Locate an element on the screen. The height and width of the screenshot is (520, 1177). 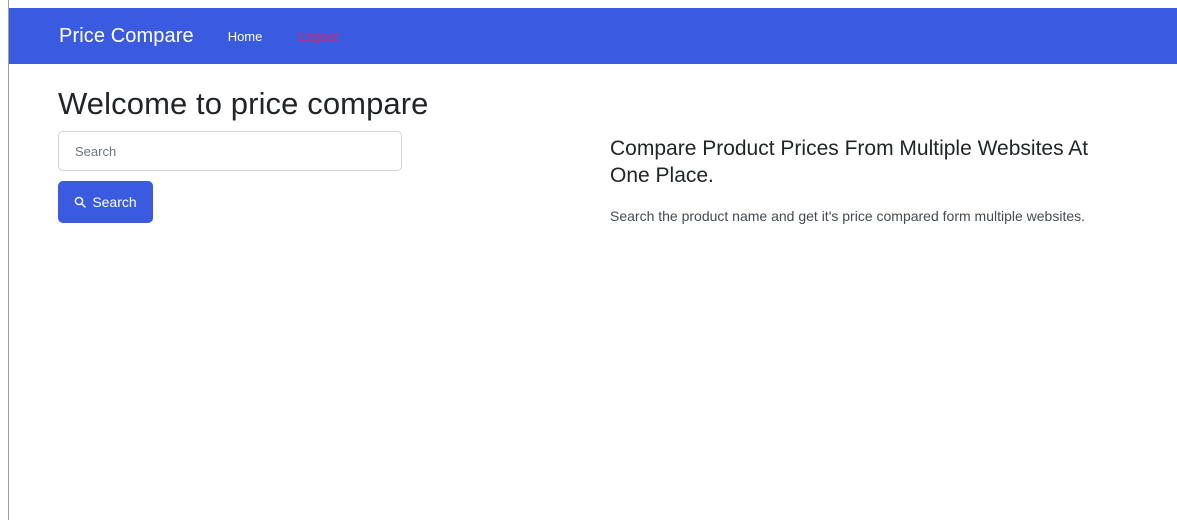
brand-link: Price Compare is located at coordinates (126, 36).